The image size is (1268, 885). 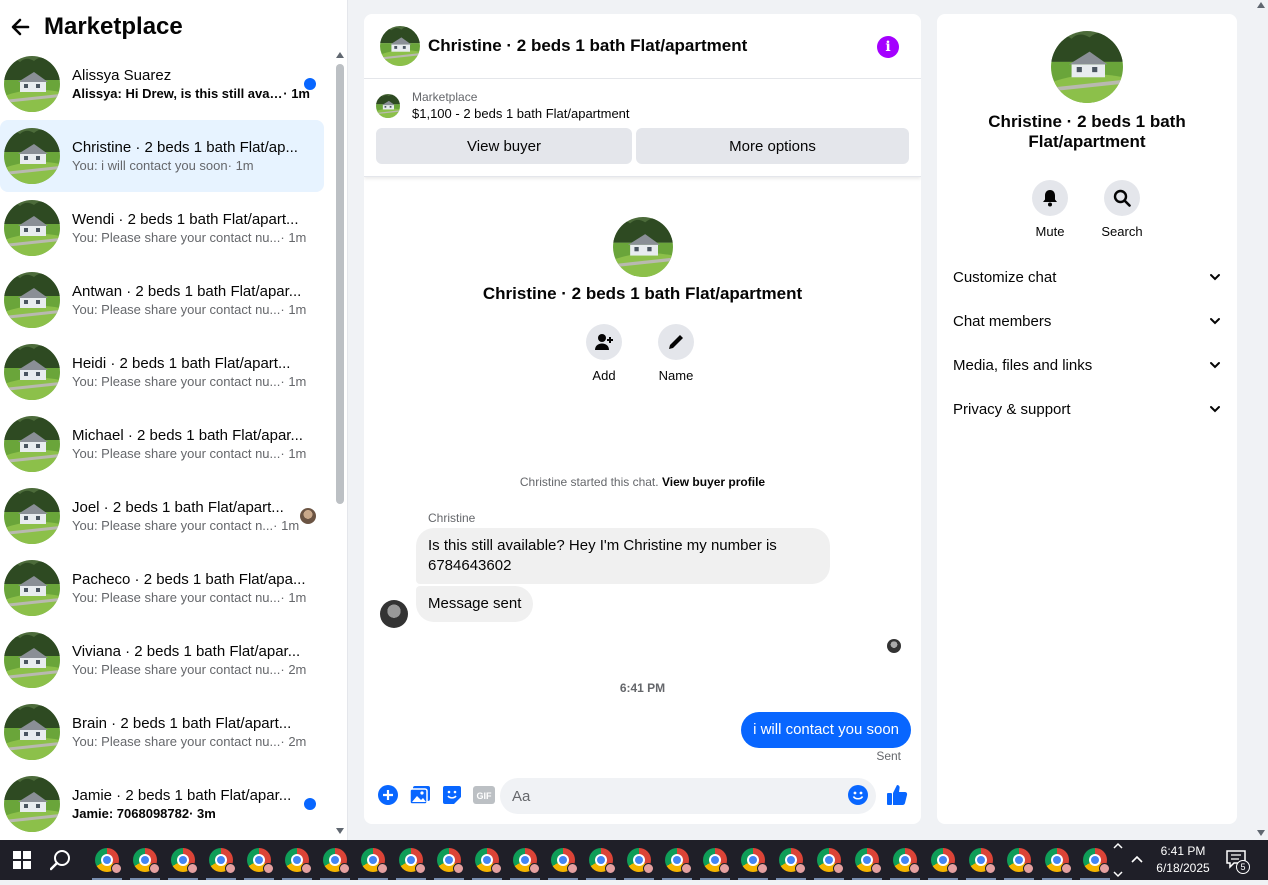 I want to click on composer: GIF, so click(x=642, y=795).